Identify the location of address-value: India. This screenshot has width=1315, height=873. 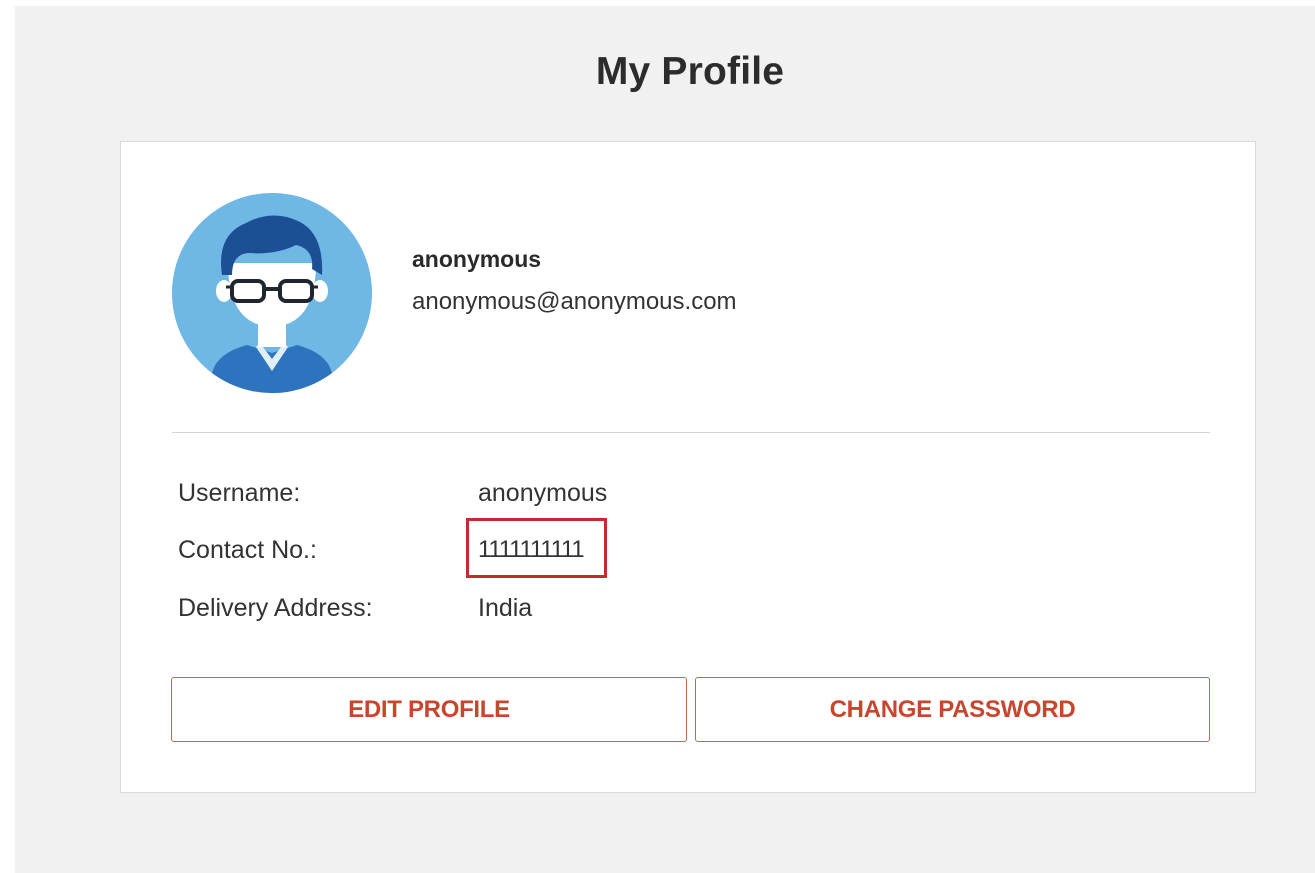
(505, 608).